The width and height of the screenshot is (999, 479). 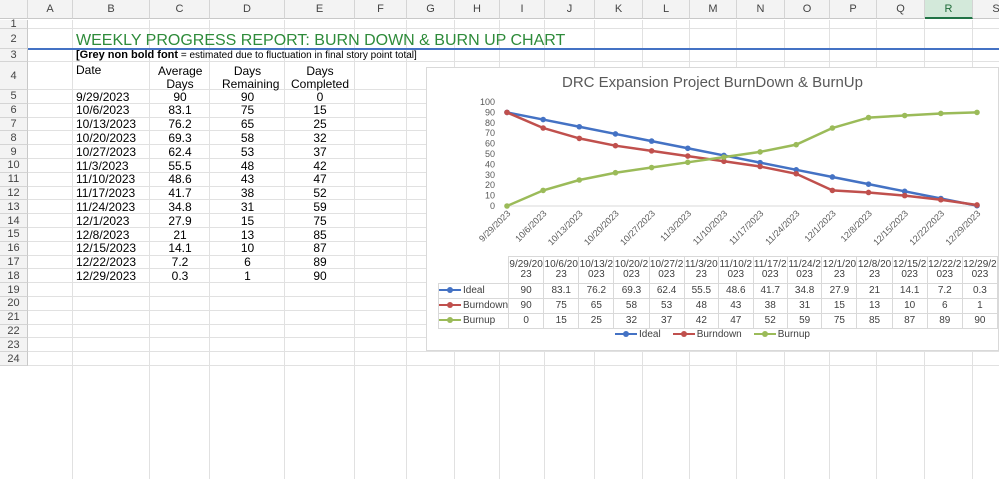 I want to click on value-cell: 48.6, so click(x=180, y=179).